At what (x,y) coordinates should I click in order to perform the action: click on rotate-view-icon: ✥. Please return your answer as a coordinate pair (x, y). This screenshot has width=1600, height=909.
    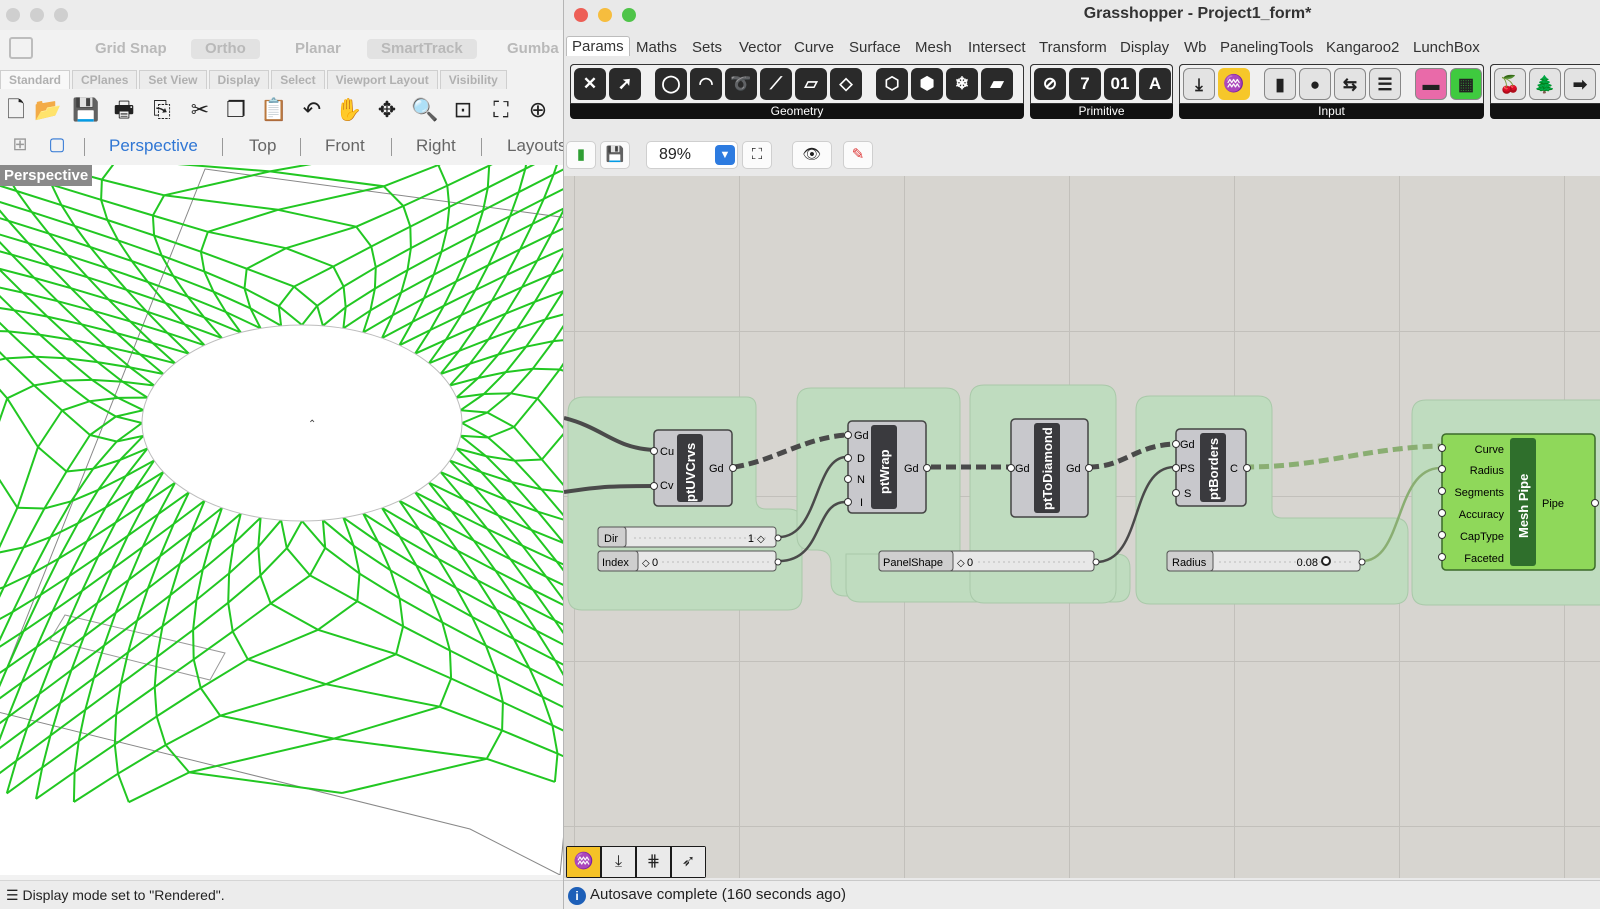
    Looking at the image, I should click on (387, 110).